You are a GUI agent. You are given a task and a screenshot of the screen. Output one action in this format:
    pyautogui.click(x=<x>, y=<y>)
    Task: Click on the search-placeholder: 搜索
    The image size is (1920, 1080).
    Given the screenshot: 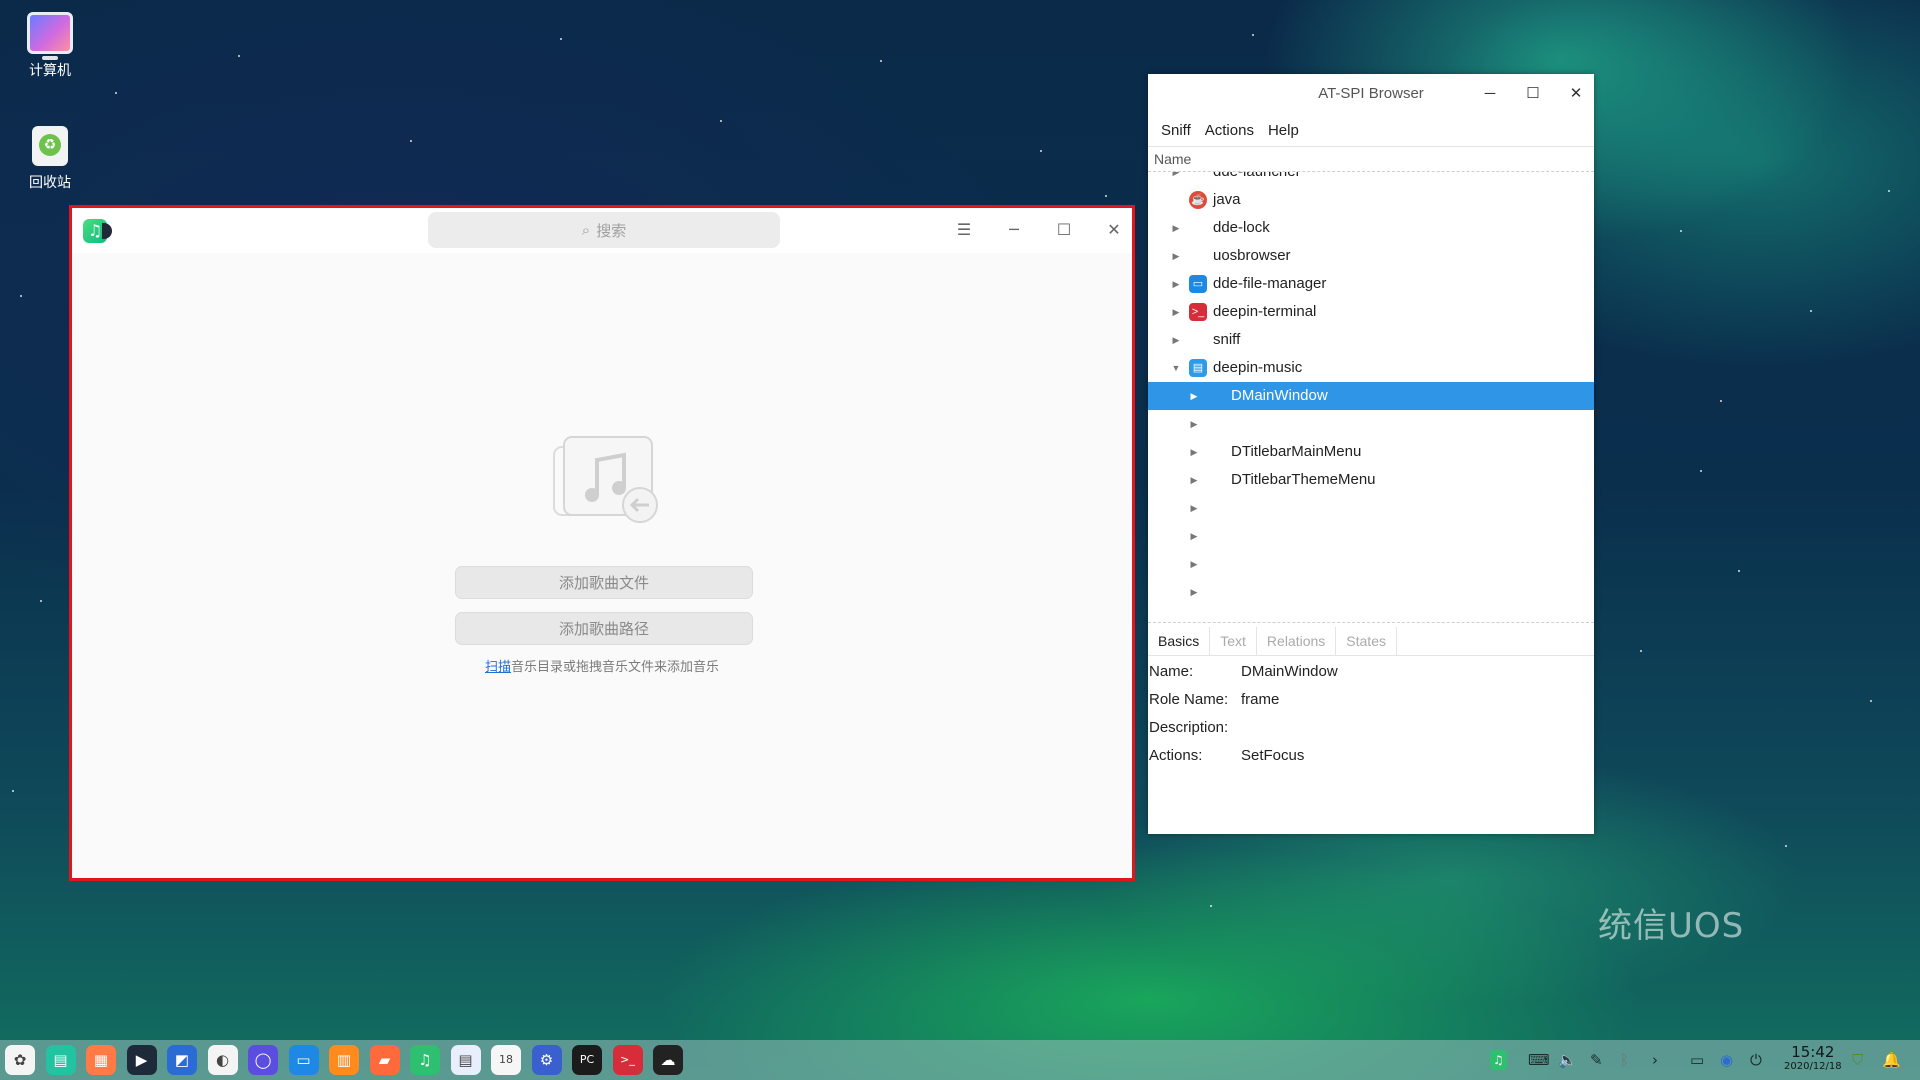 What is the action you would take?
    pyautogui.click(x=611, y=230)
    